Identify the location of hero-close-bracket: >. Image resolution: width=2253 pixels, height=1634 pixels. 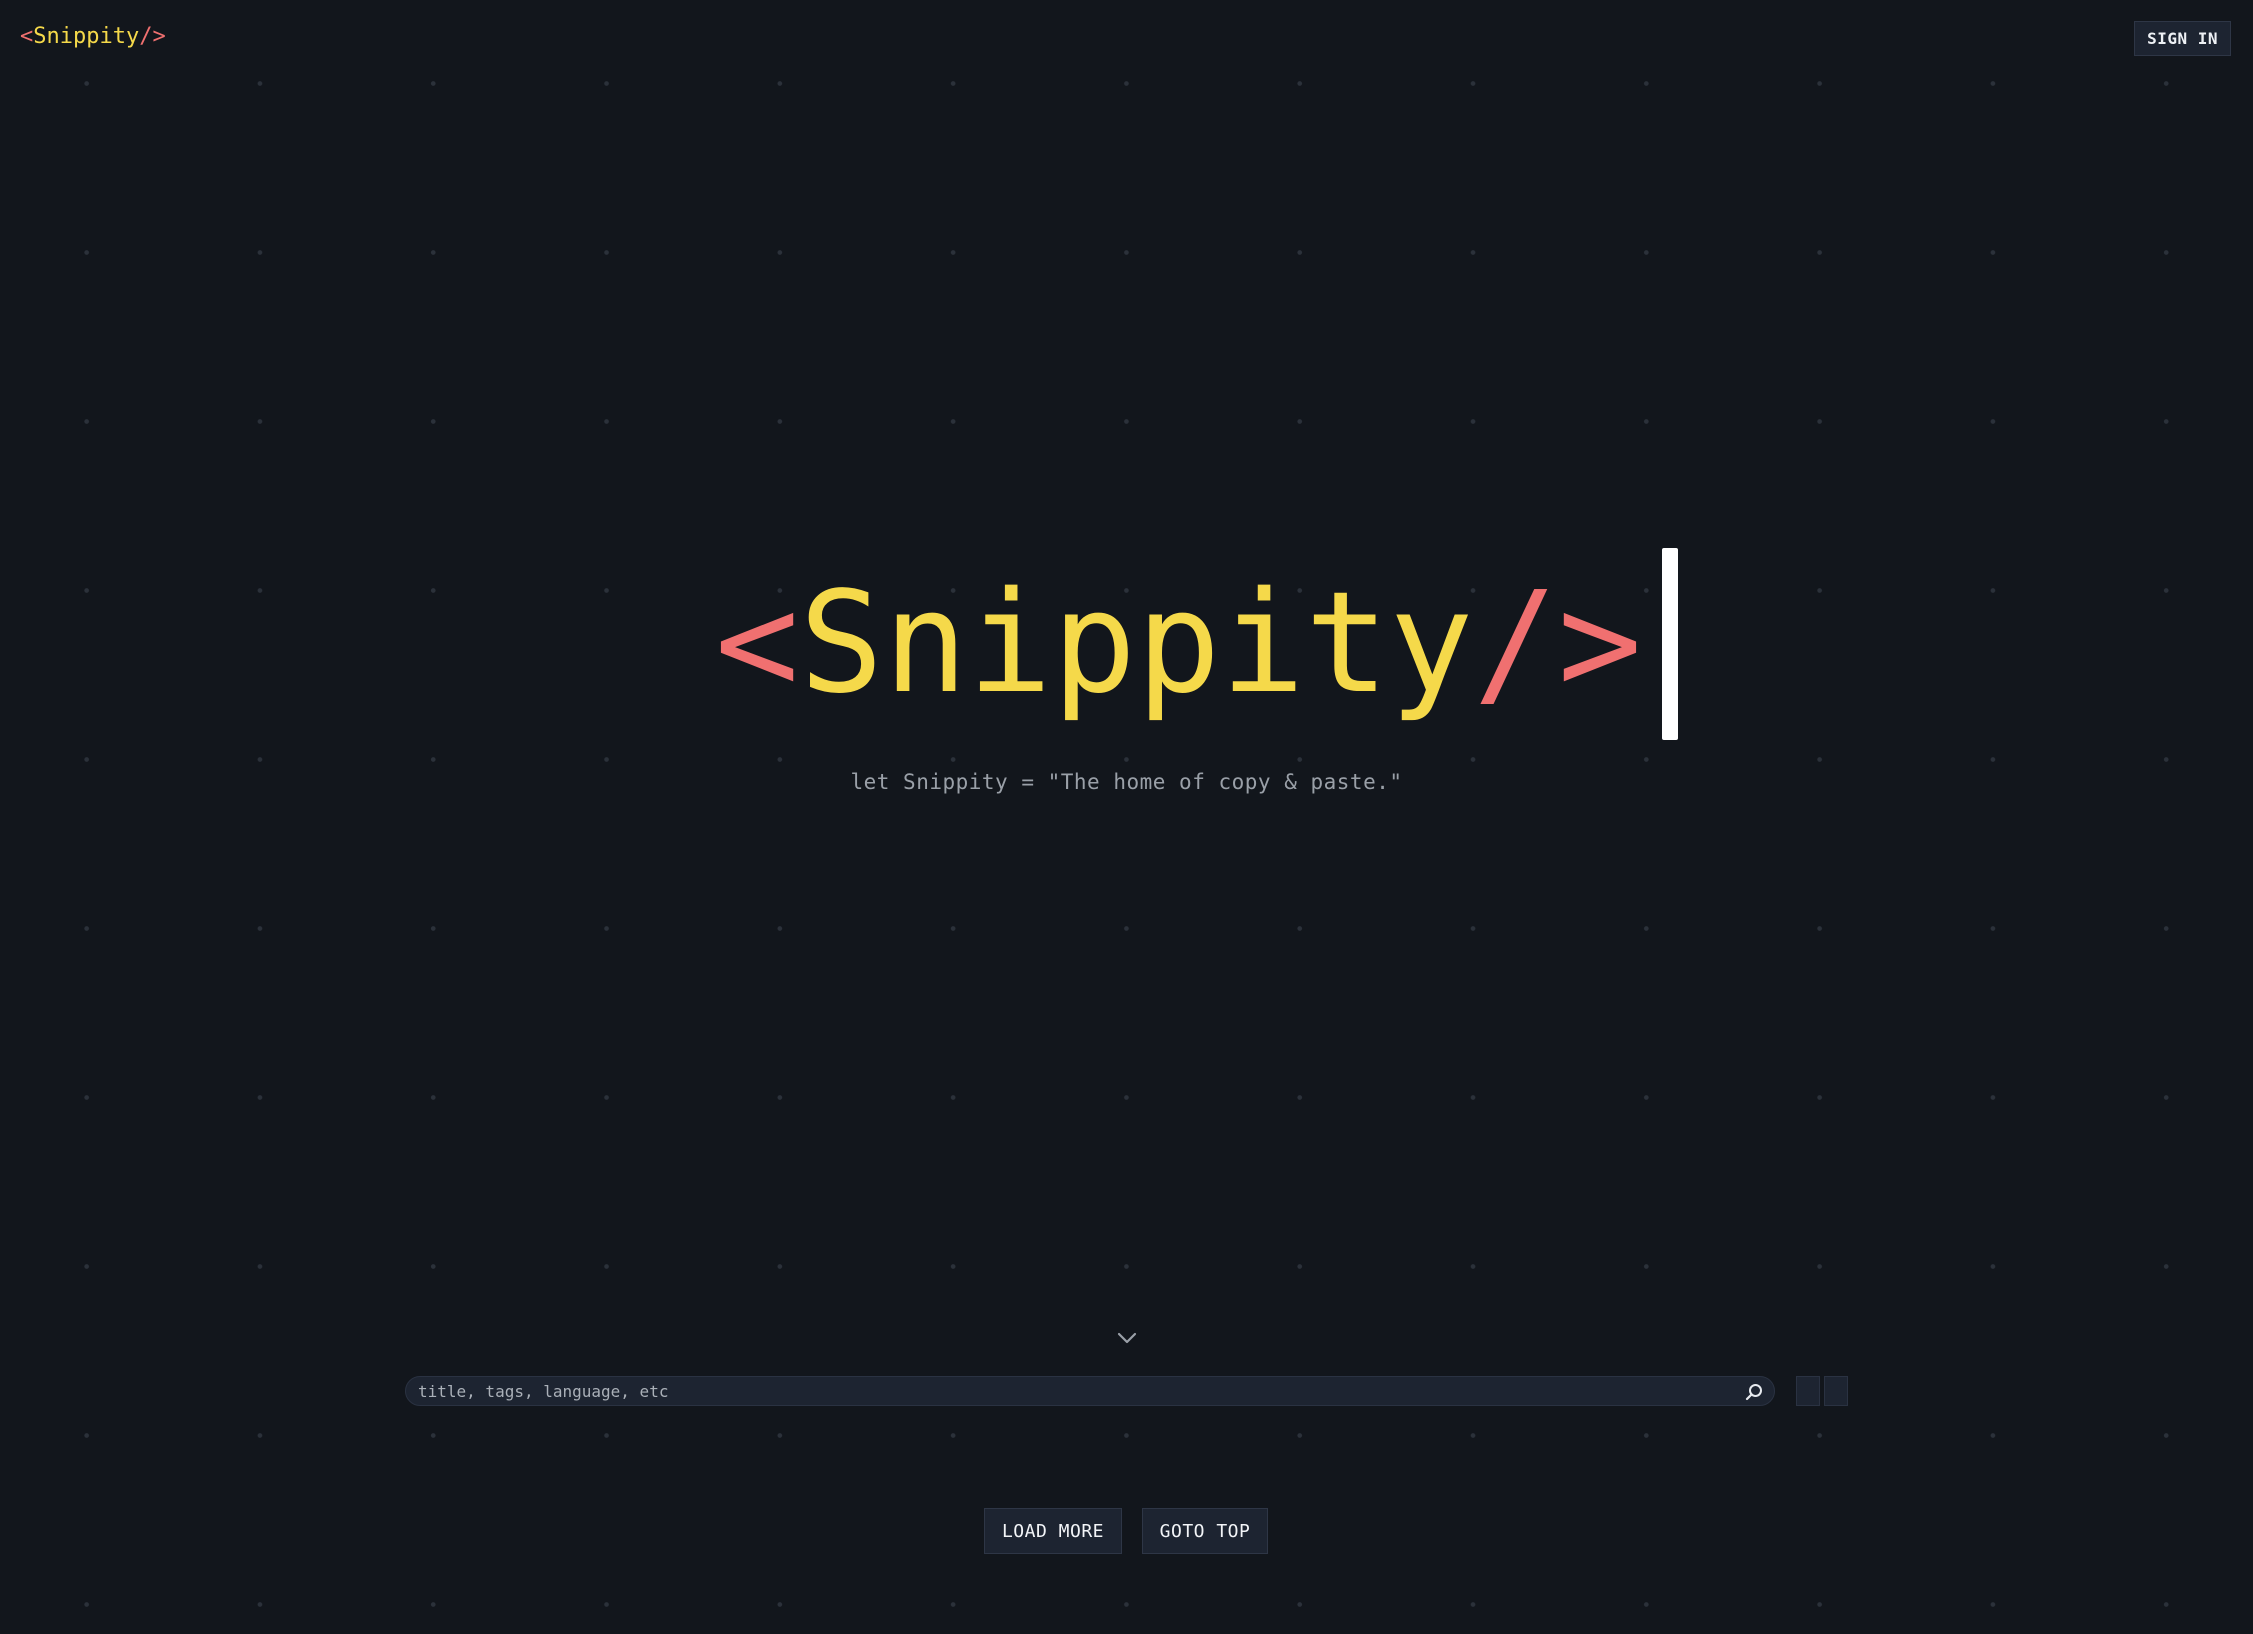
(1600, 643).